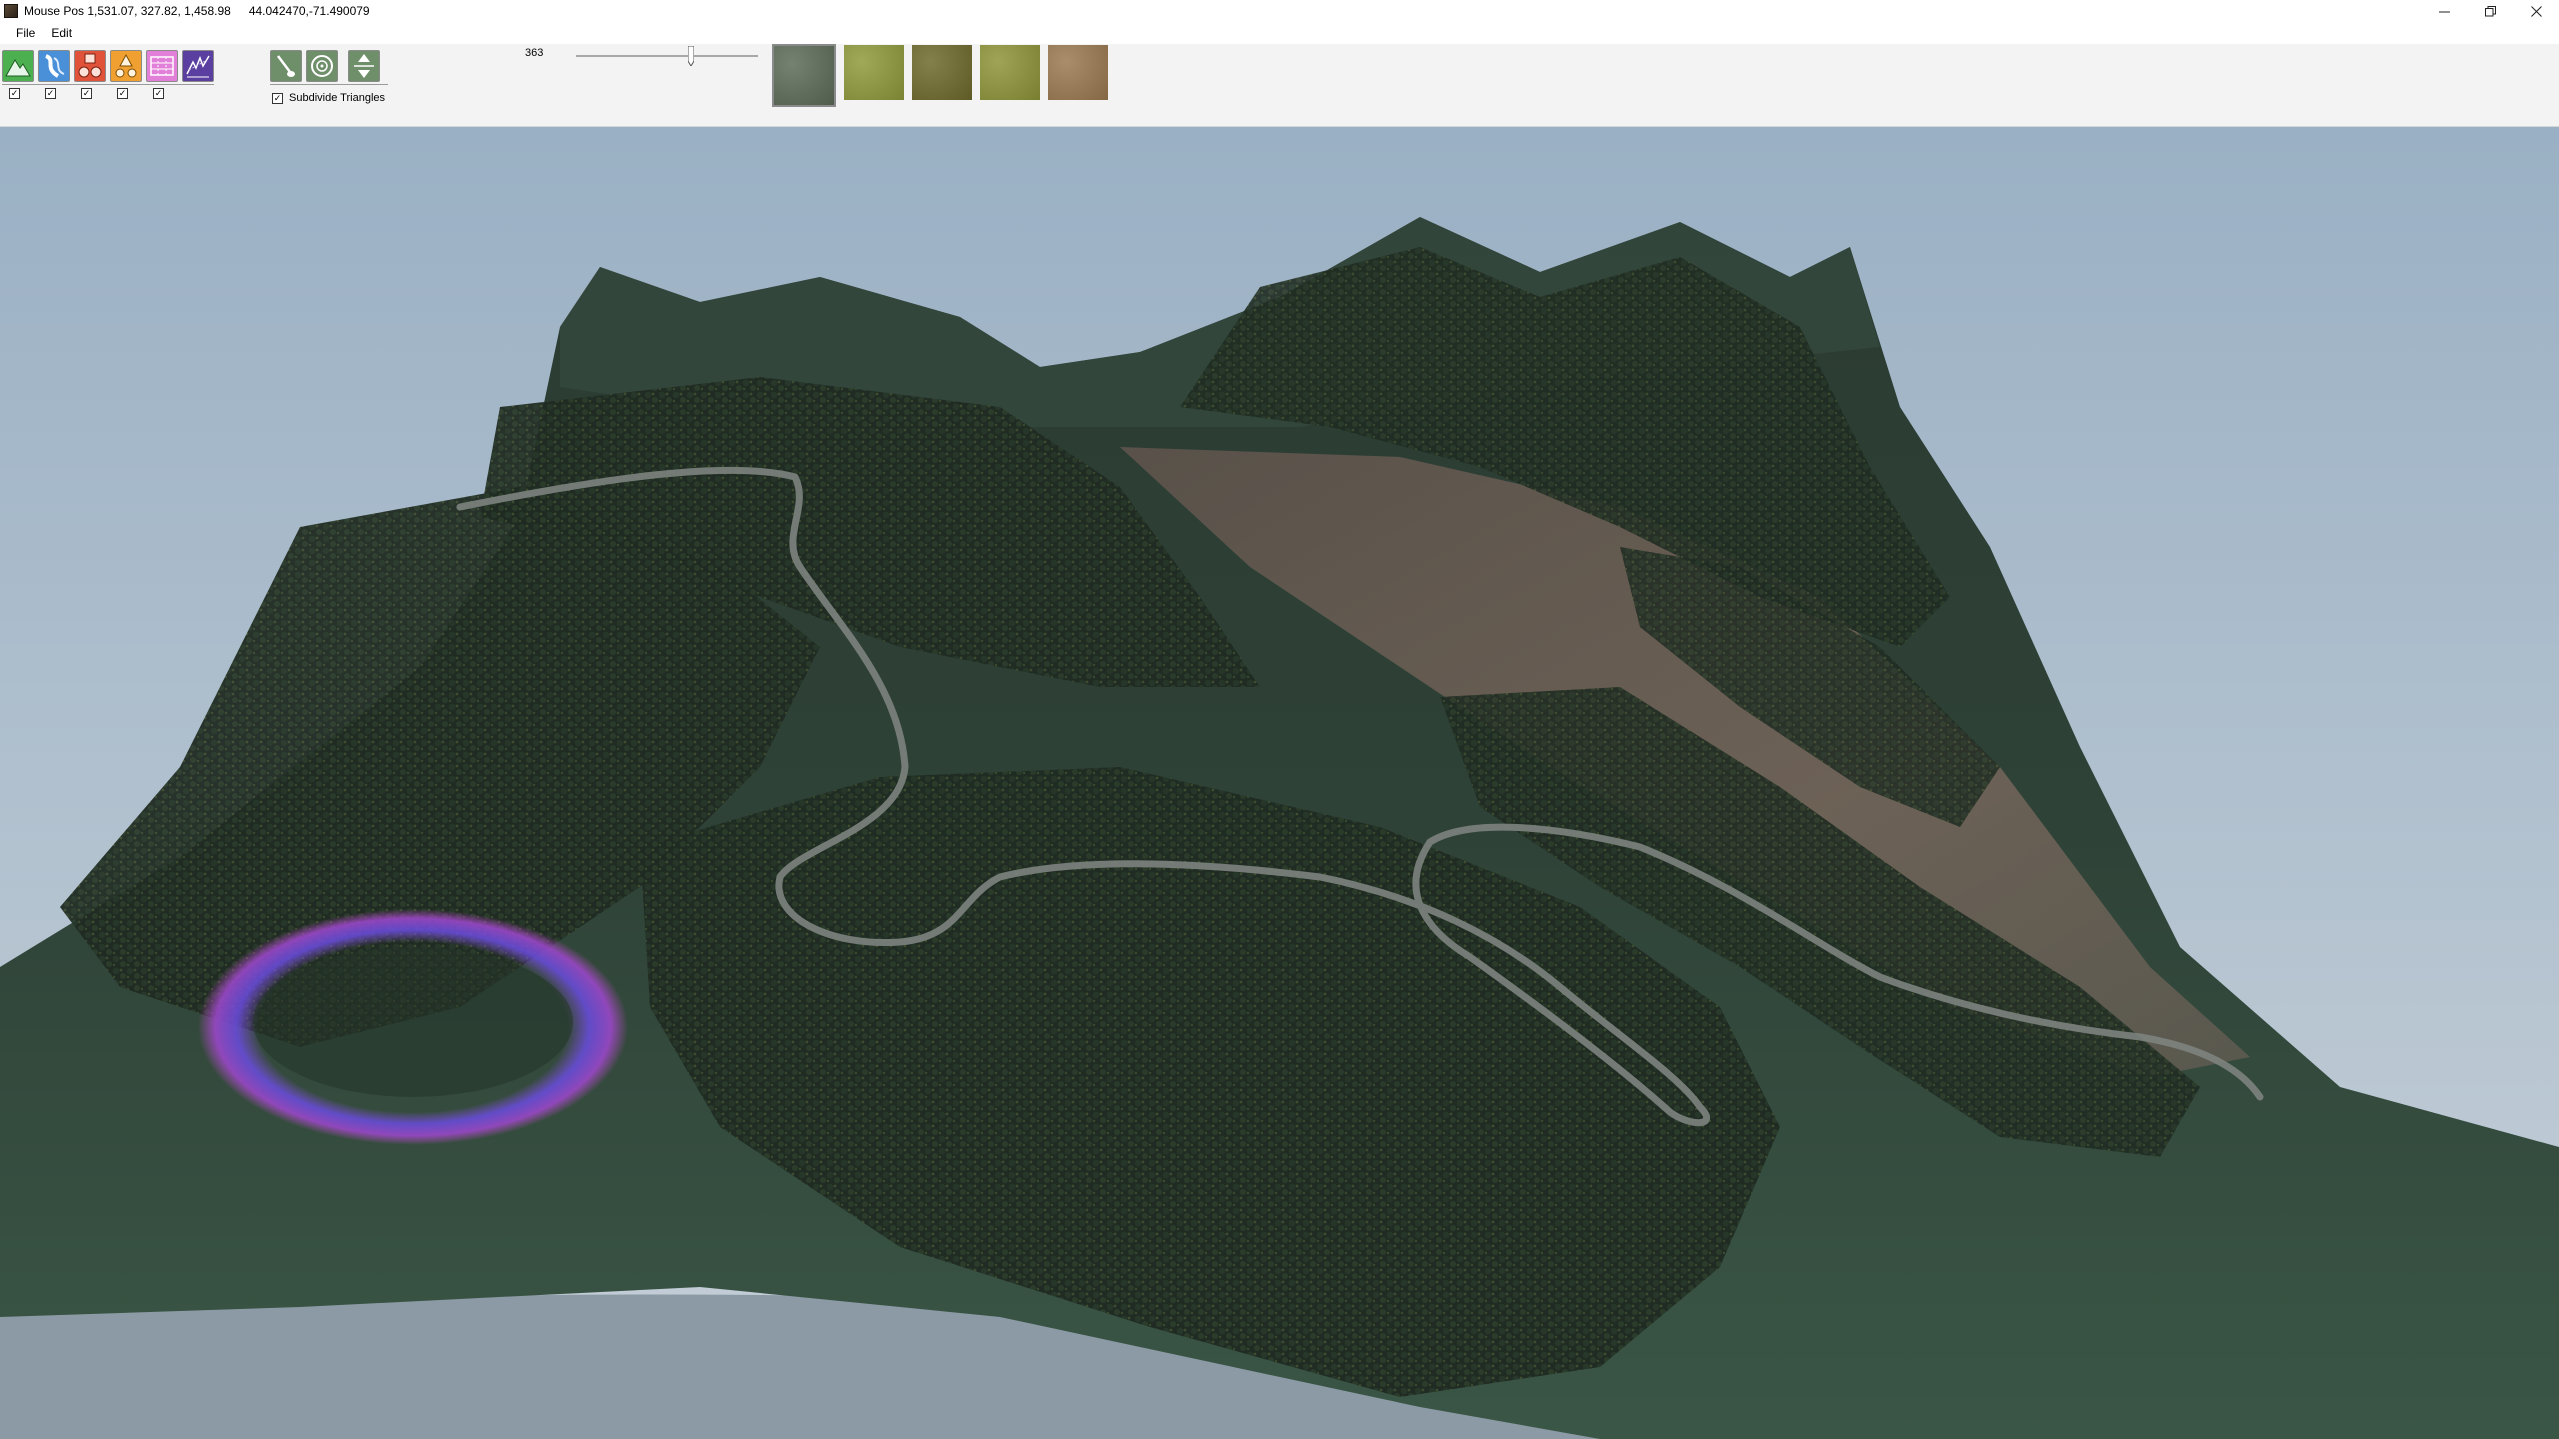 The image size is (2559, 1439). Describe the element at coordinates (804, 75) in the screenshot. I see `moss-texture` at that location.